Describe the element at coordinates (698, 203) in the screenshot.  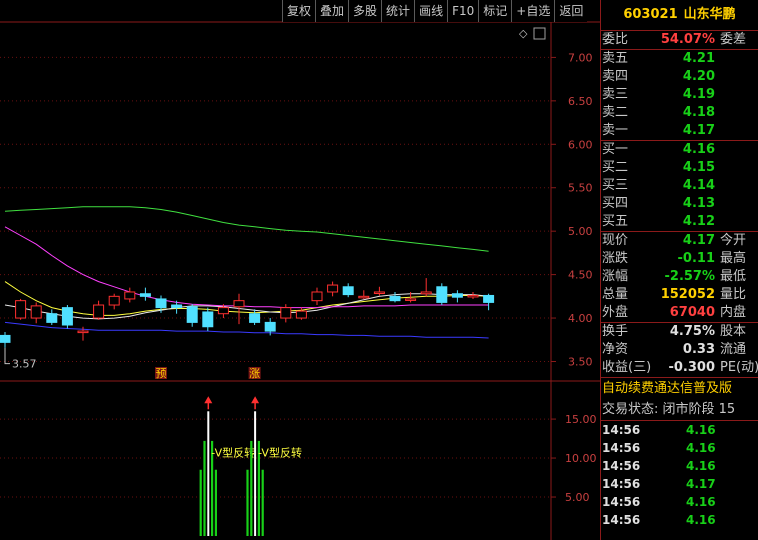
I see `bid-row-value: 4.13` at that location.